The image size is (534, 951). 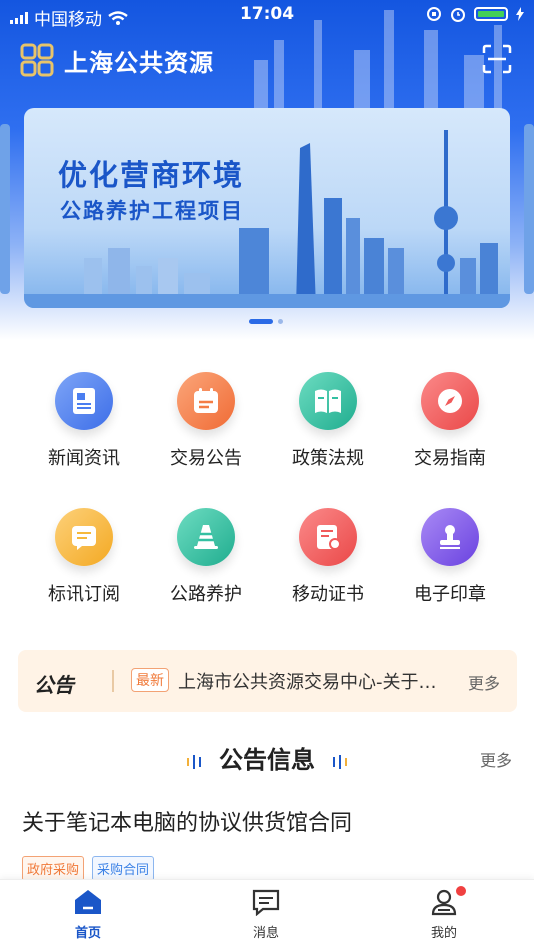 What do you see at coordinates (450, 458) in the screenshot?
I see `menu-item-label: 交易指南` at bounding box center [450, 458].